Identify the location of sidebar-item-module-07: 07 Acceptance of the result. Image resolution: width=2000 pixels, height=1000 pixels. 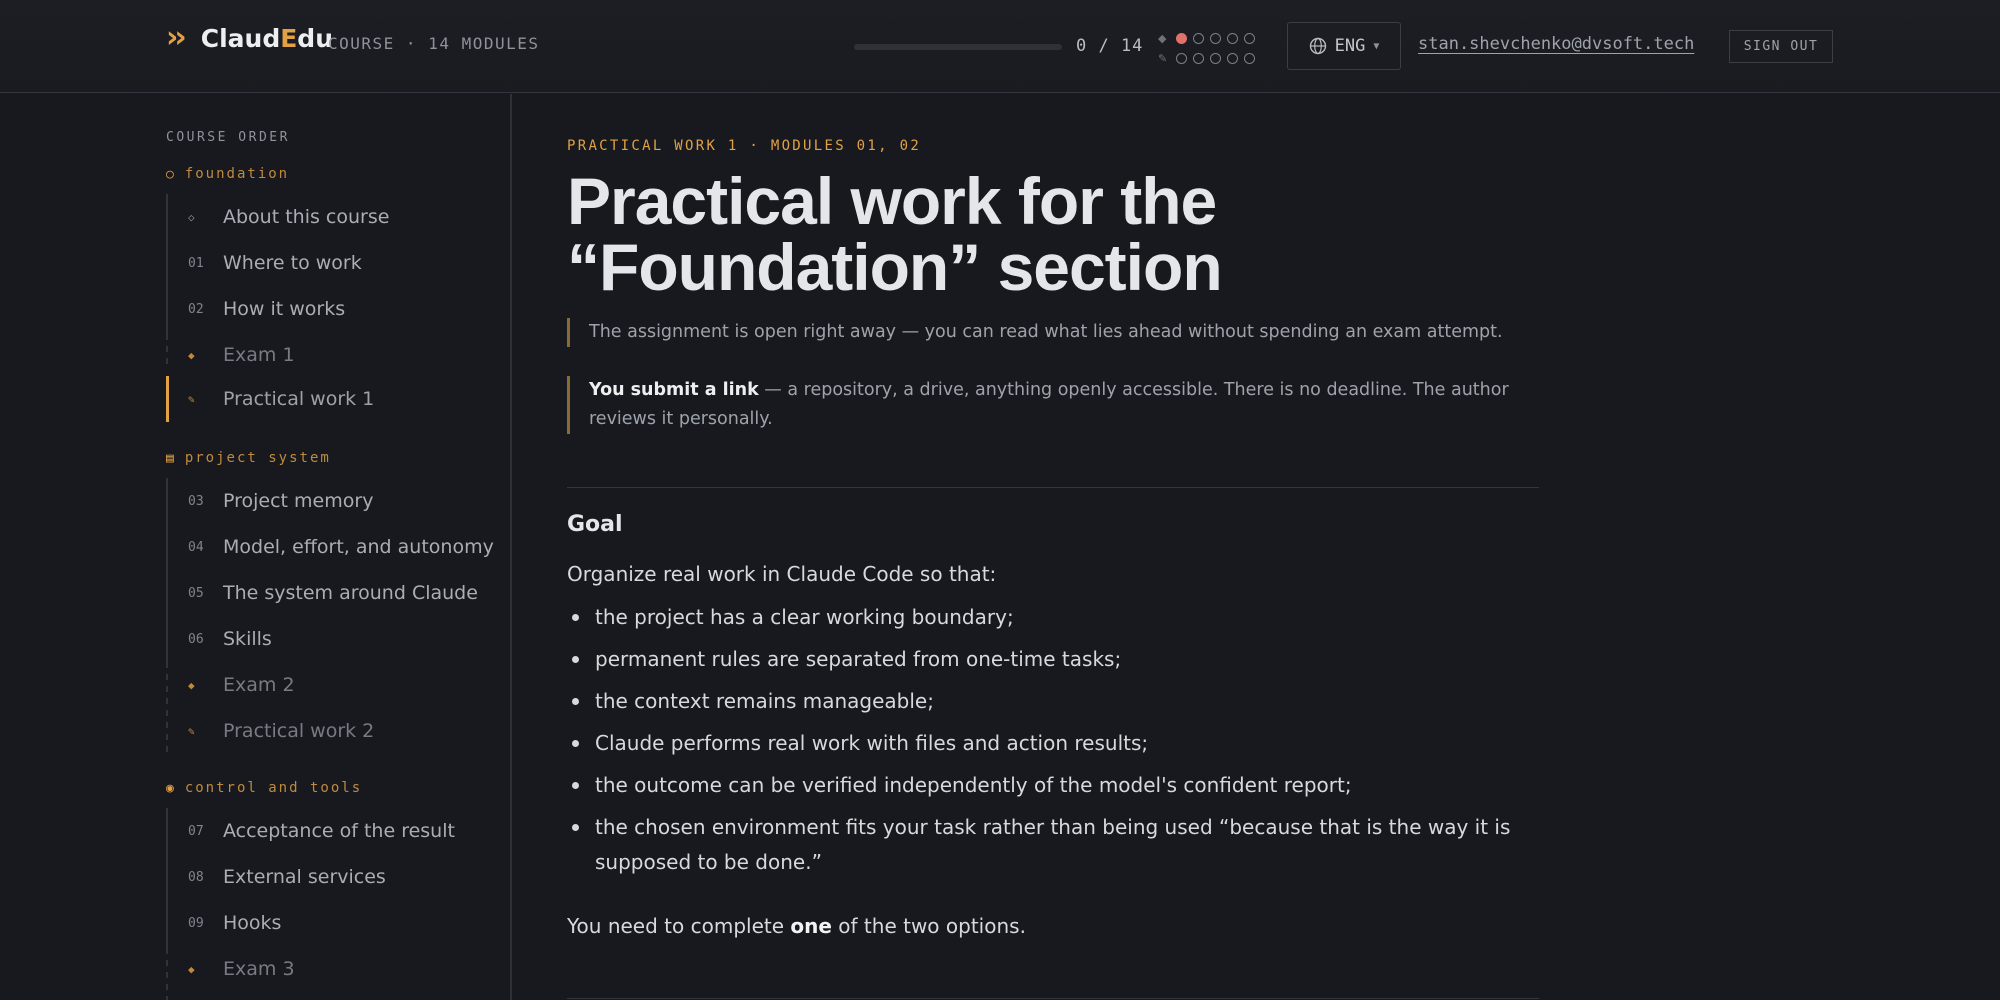
(331, 831).